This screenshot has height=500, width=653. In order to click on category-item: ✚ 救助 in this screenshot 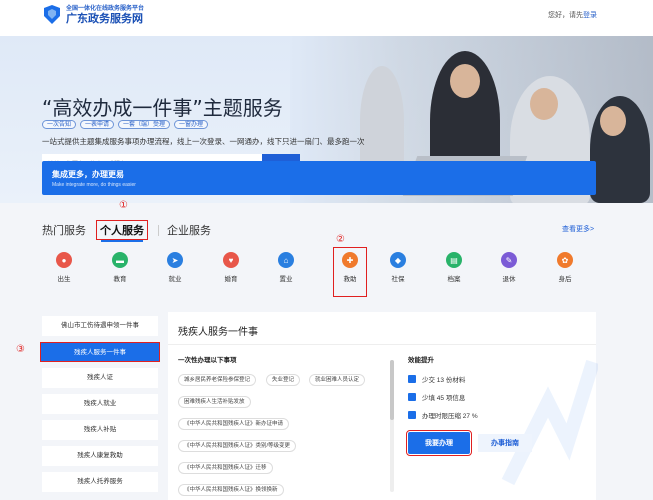, I will do `click(350, 267)`.